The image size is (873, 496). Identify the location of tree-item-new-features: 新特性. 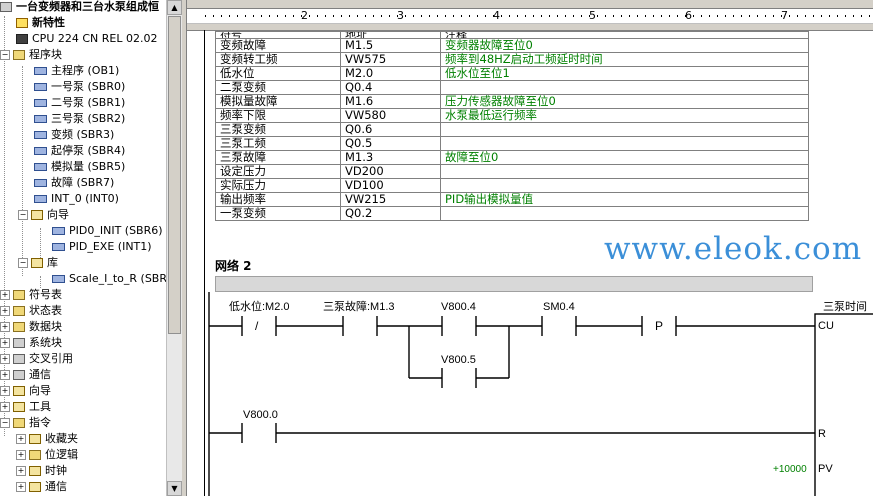
(40, 23).